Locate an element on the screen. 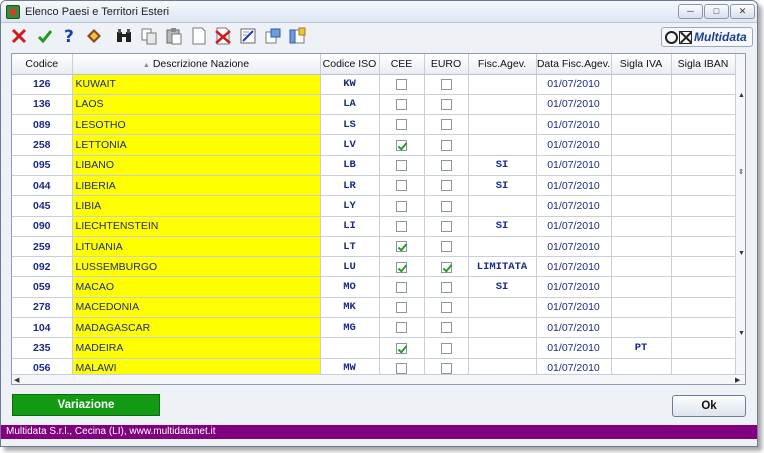  binoculars-search-icon is located at coordinates (124, 36).